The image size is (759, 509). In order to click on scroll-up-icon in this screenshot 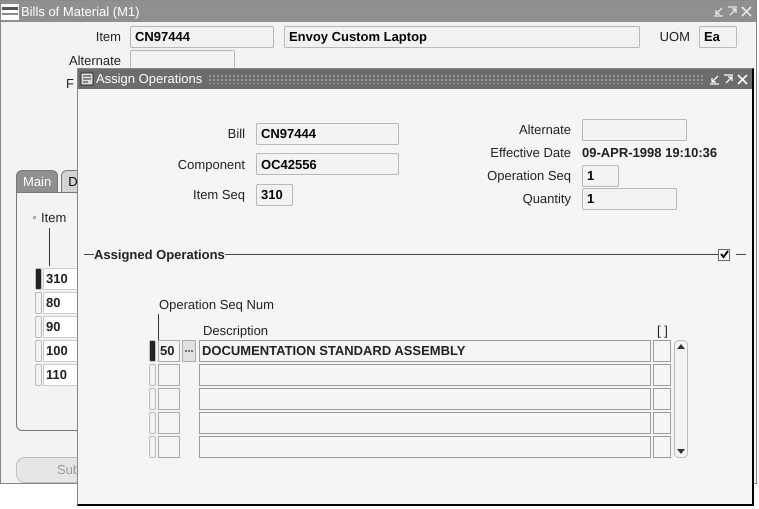, I will do `click(681, 346)`.